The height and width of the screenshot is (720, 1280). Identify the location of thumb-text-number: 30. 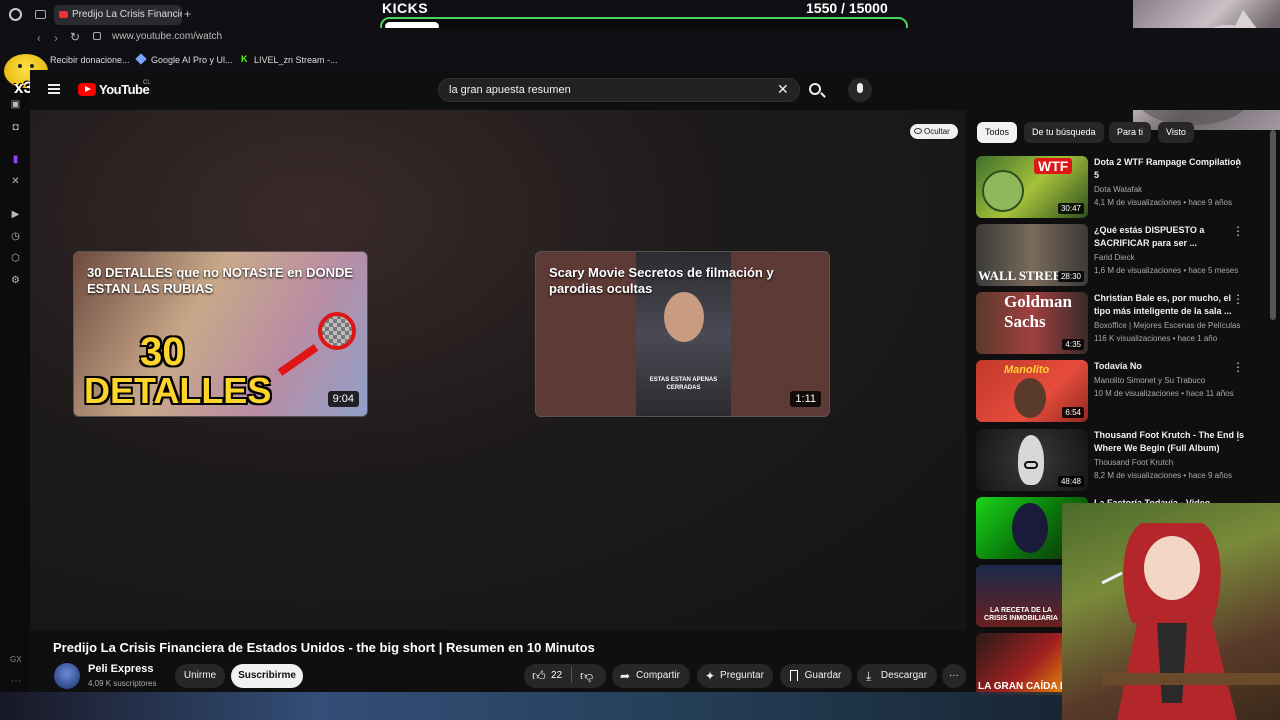
(162, 352).